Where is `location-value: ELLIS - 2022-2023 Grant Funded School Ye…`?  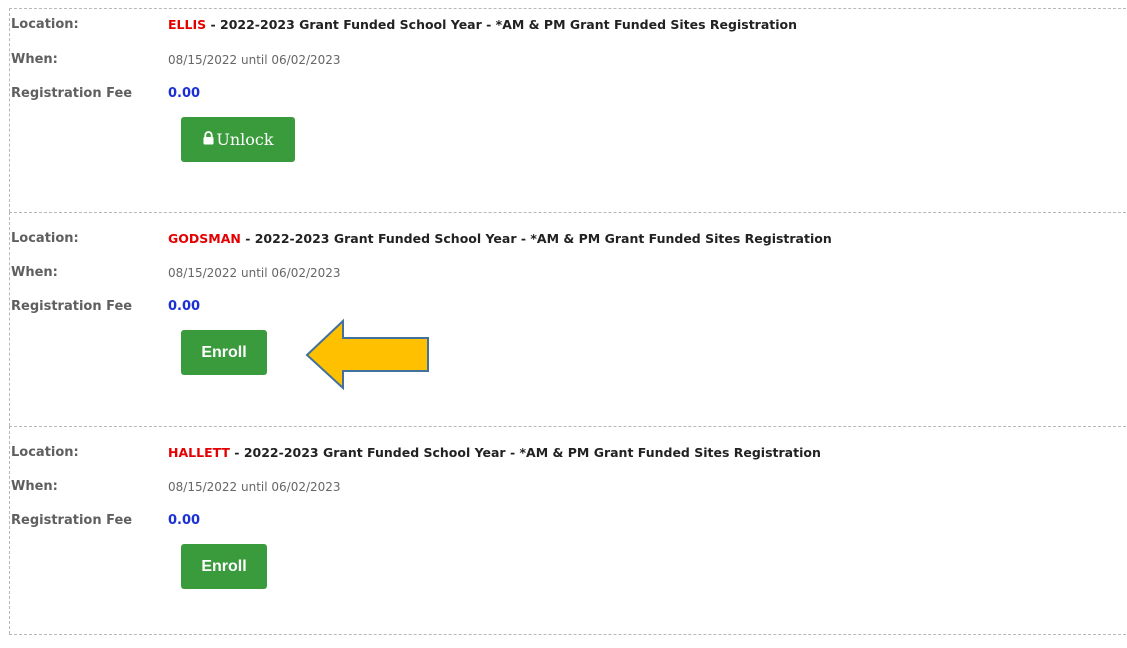
location-value: ELLIS - 2022-2023 Grant Funded School Ye… is located at coordinates (482, 25).